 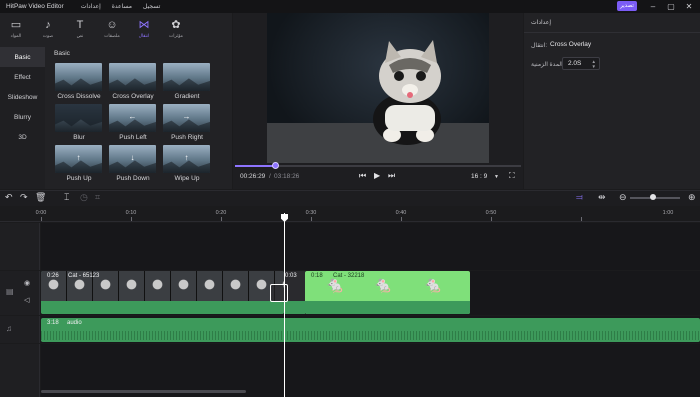 I want to click on arrow-up-icon: ↑, so click(x=78, y=157).